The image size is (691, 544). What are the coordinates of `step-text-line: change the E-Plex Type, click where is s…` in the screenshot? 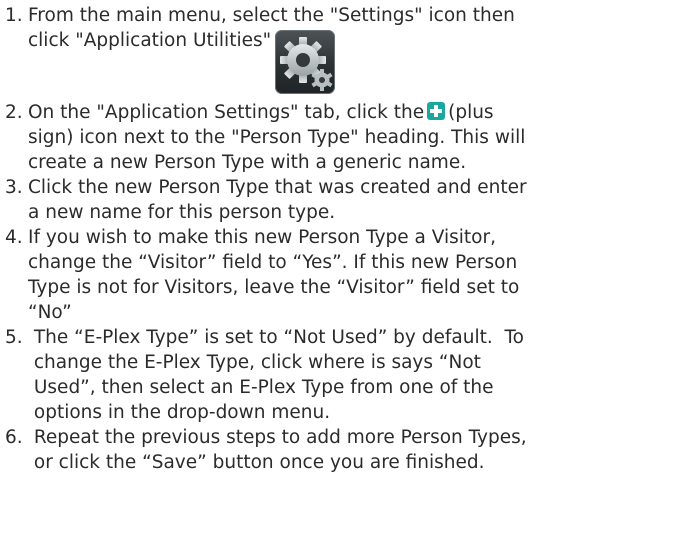 It's located at (254, 362).